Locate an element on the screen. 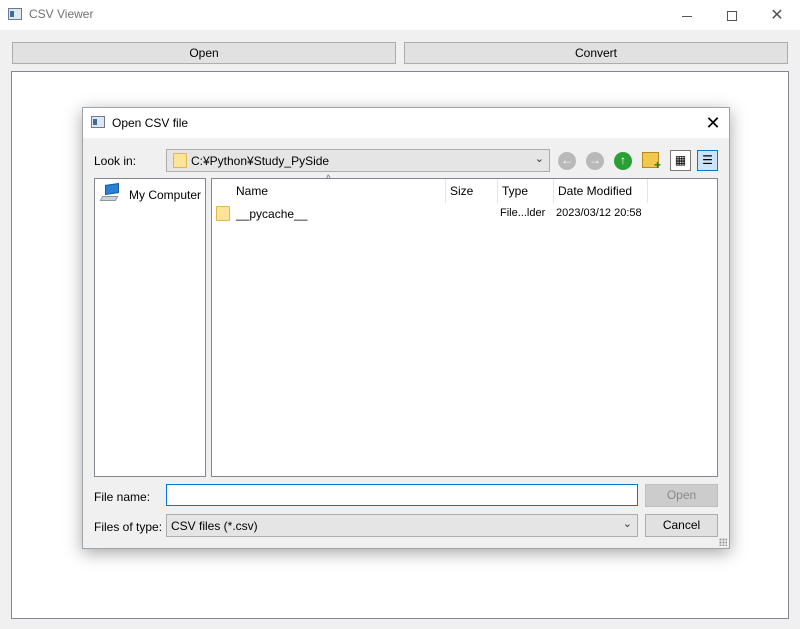 Image resolution: width=800 pixels, height=629 pixels. dialog-close-button: ✕ is located at coordinates (713, 123).